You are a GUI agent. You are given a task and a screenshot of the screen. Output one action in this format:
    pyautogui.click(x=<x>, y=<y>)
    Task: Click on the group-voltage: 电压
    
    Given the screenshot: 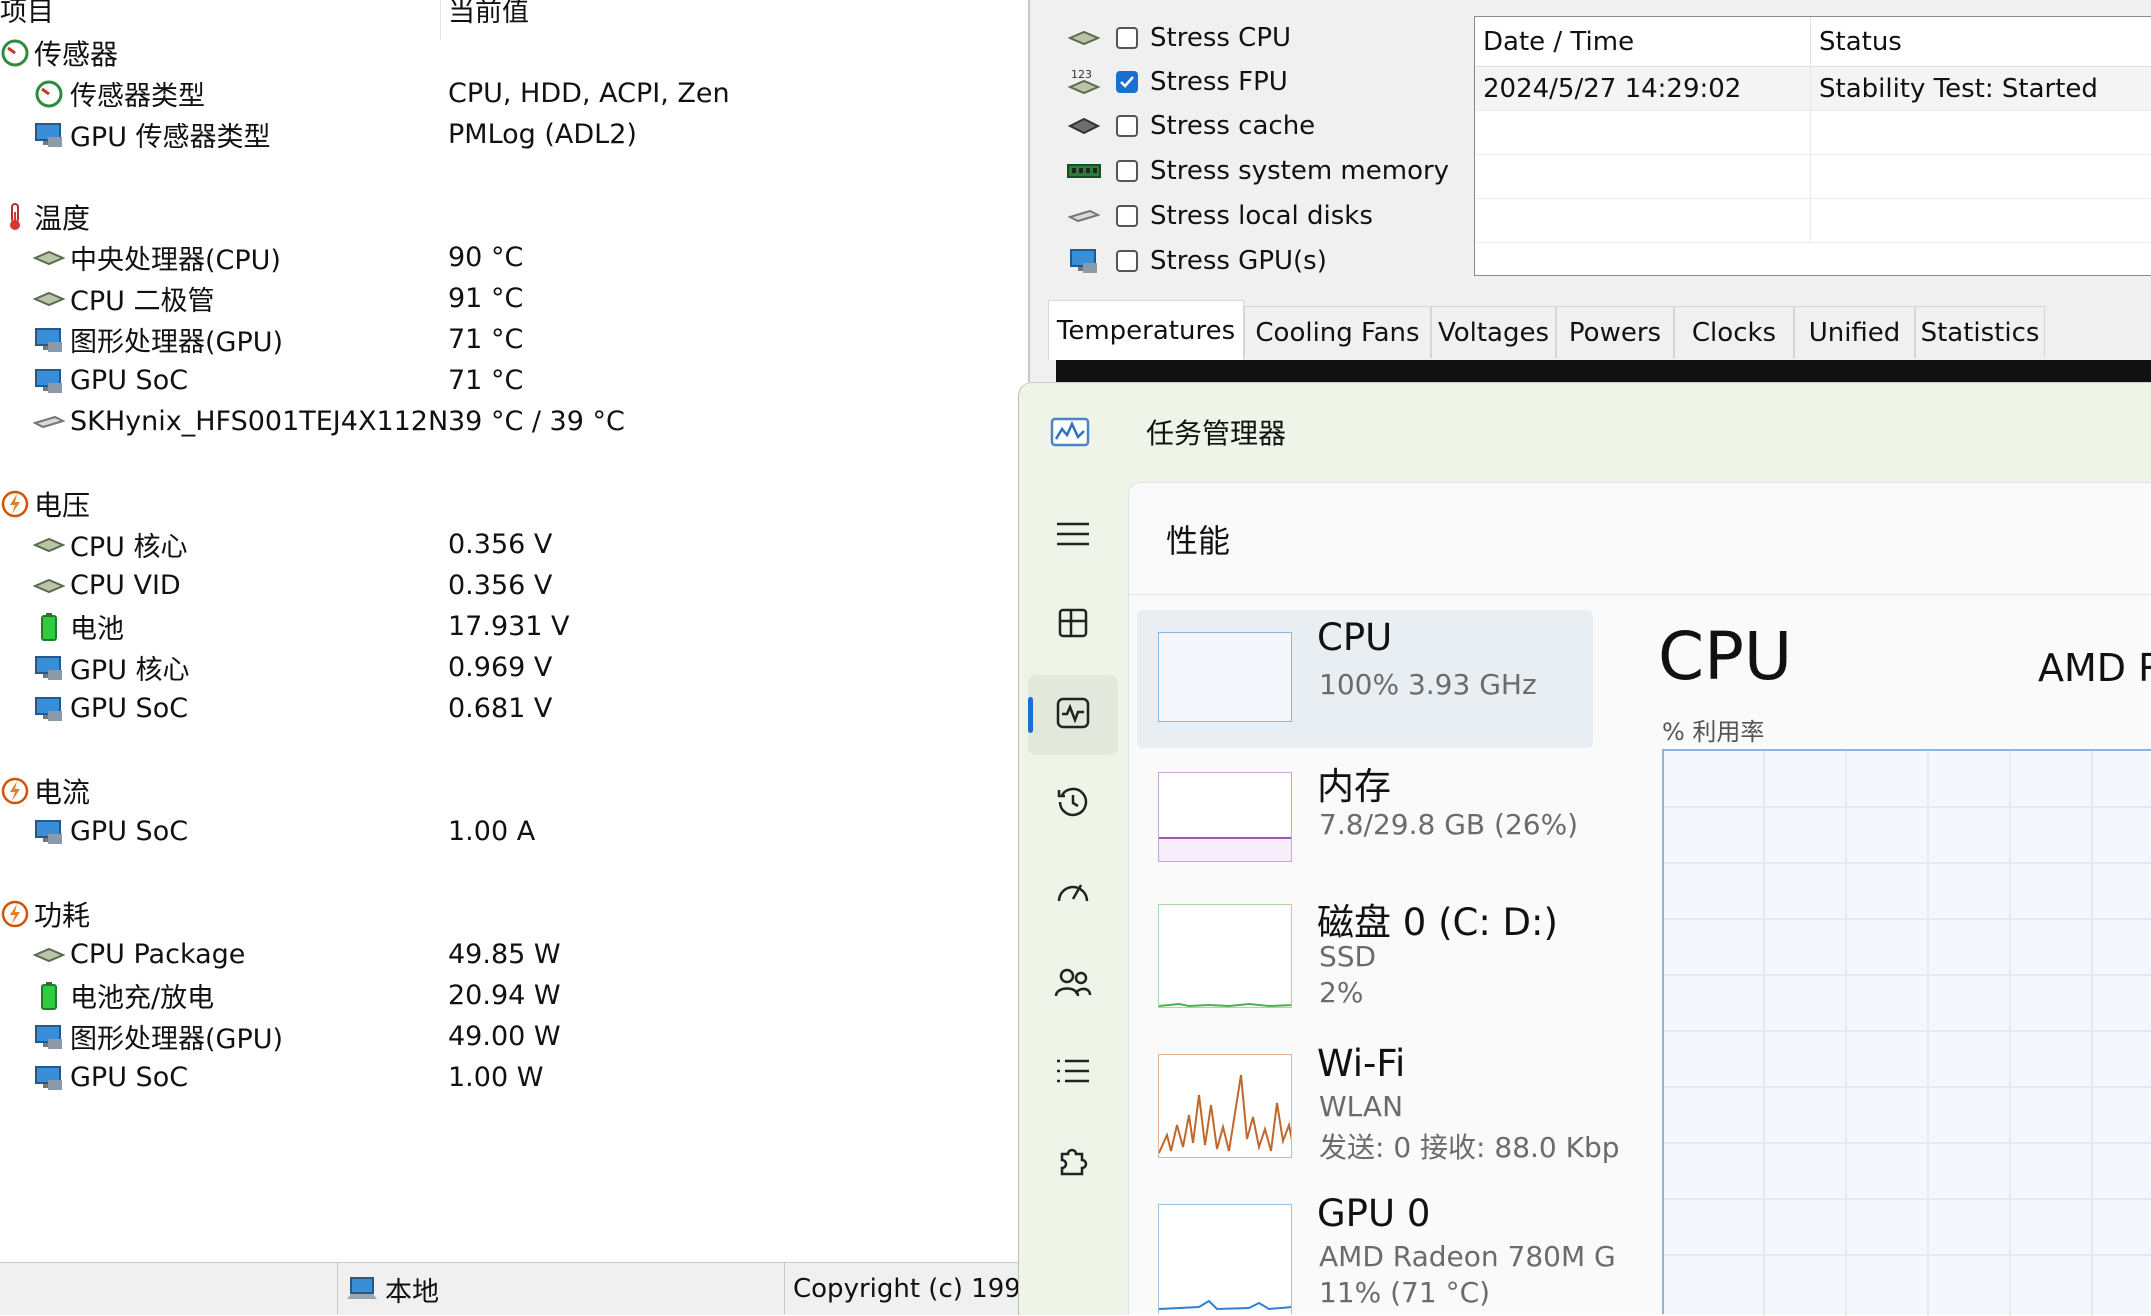 What is the action you would take?
    pyautogui.click(x=45, y=503)
    